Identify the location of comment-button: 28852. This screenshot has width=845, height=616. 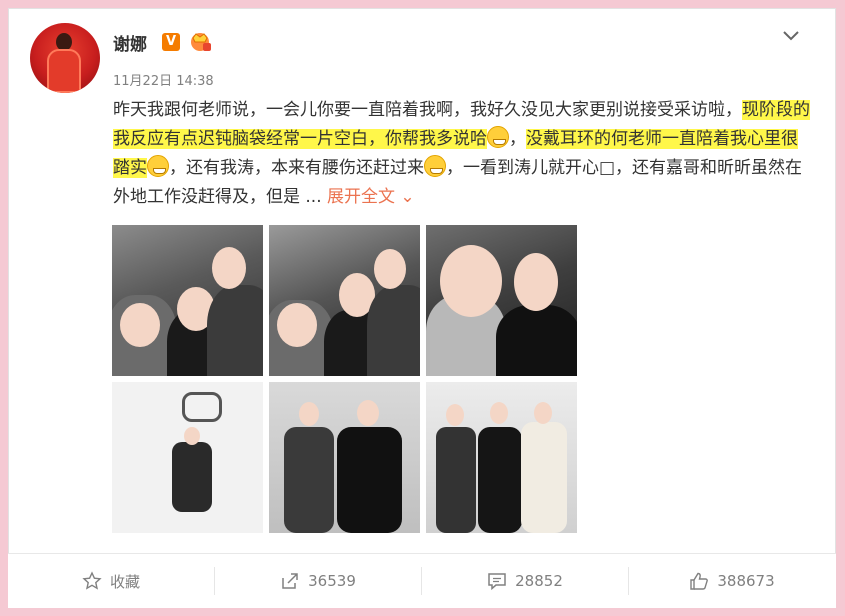
(525, 581).